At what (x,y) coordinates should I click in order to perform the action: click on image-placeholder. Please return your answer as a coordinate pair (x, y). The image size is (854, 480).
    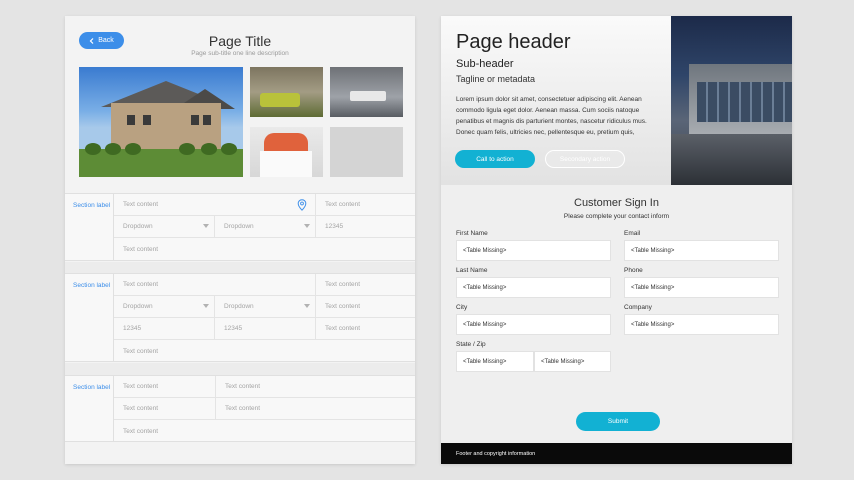
    Looking at the image, I should click on (366, 152).